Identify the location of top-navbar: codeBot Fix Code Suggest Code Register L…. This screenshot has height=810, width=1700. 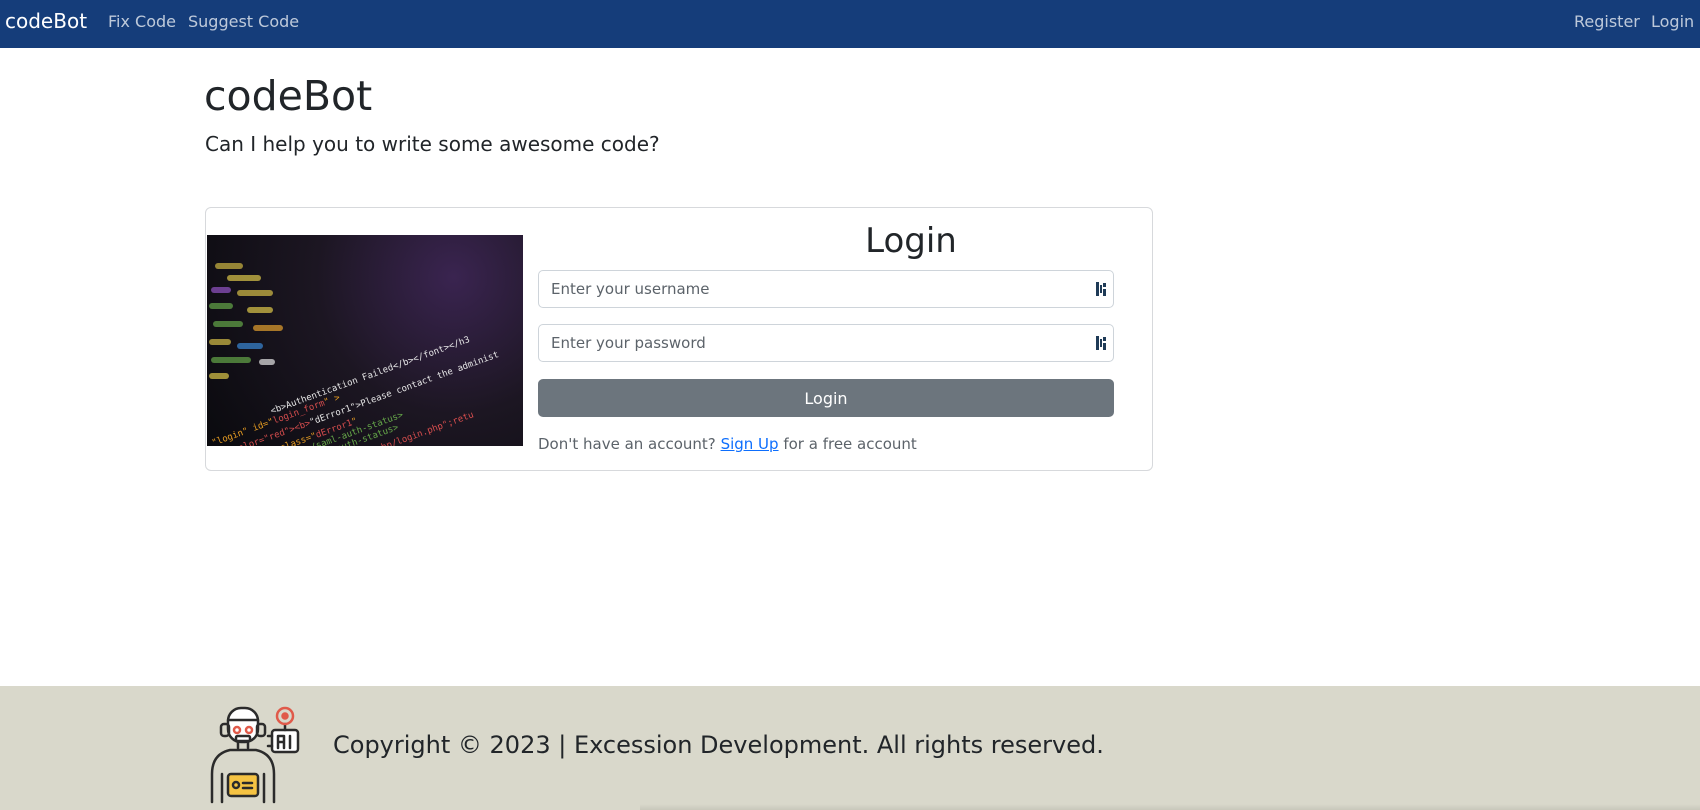
(850, 24).